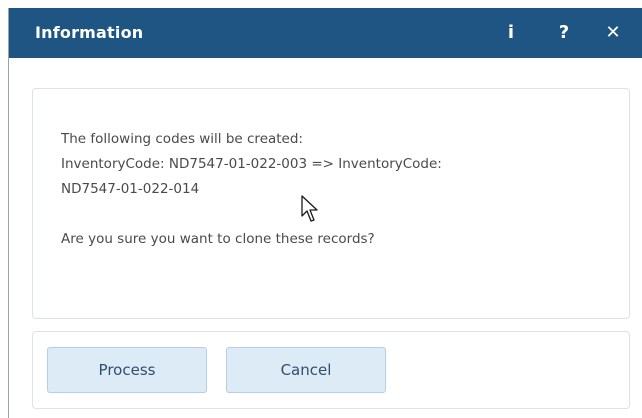  What do you see at coordinates (309, 208) in the screenshot?
I see `mouse-pointer-icon` at bounding box center [309, 208].